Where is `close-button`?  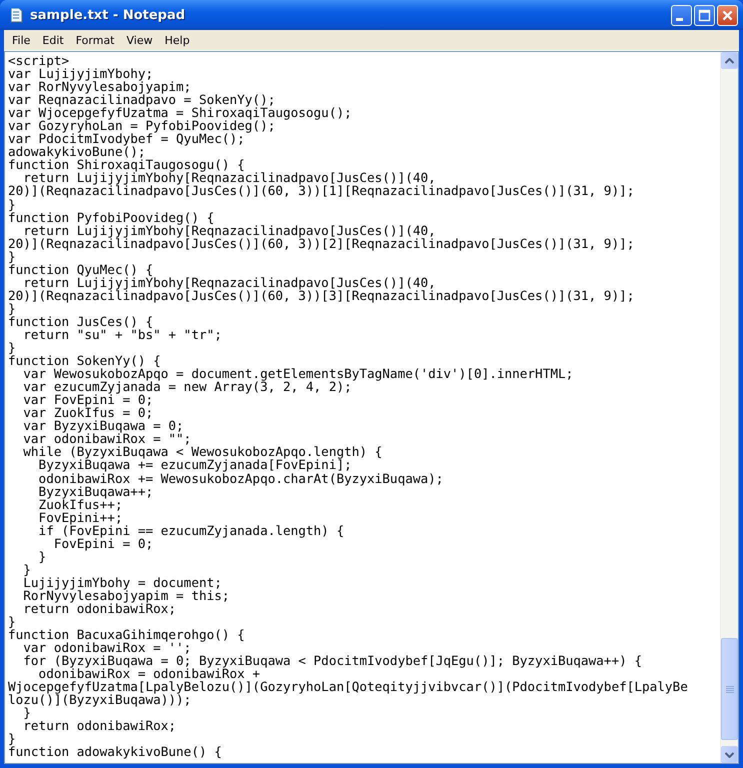 close-button is located at coordinates (727, 15).